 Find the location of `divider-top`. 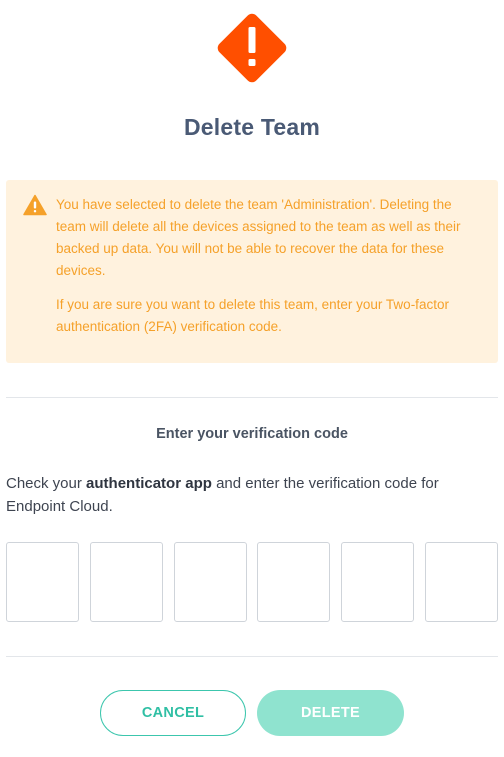

divider-top is located at coordinates (252, 397).